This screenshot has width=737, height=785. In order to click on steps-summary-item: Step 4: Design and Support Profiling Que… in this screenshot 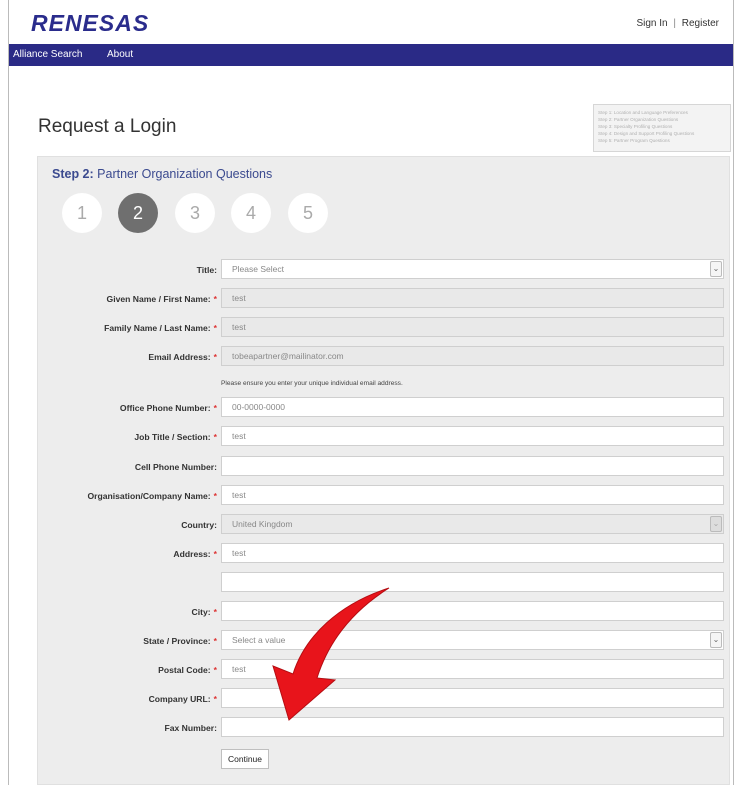, I will do `click(646, 133)`.